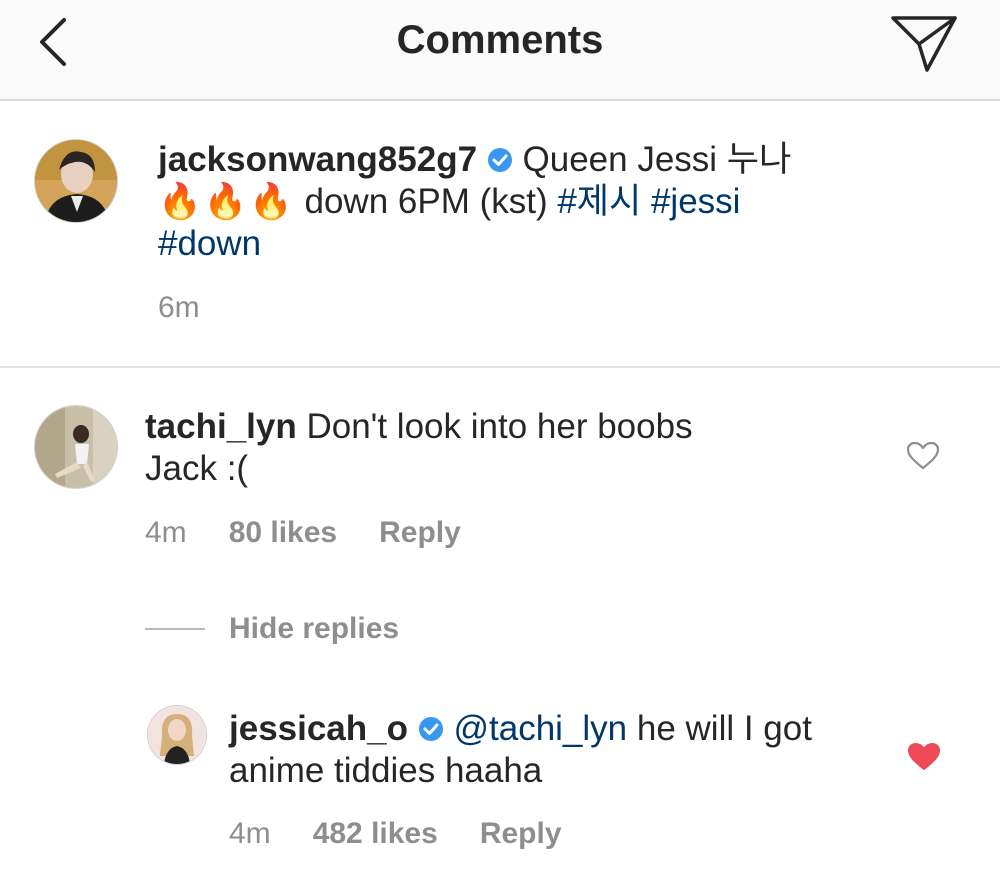 This screenshot has height=889, width=1000. I want to click on reply-mention: @tachi_lyn, so click(540, 728).